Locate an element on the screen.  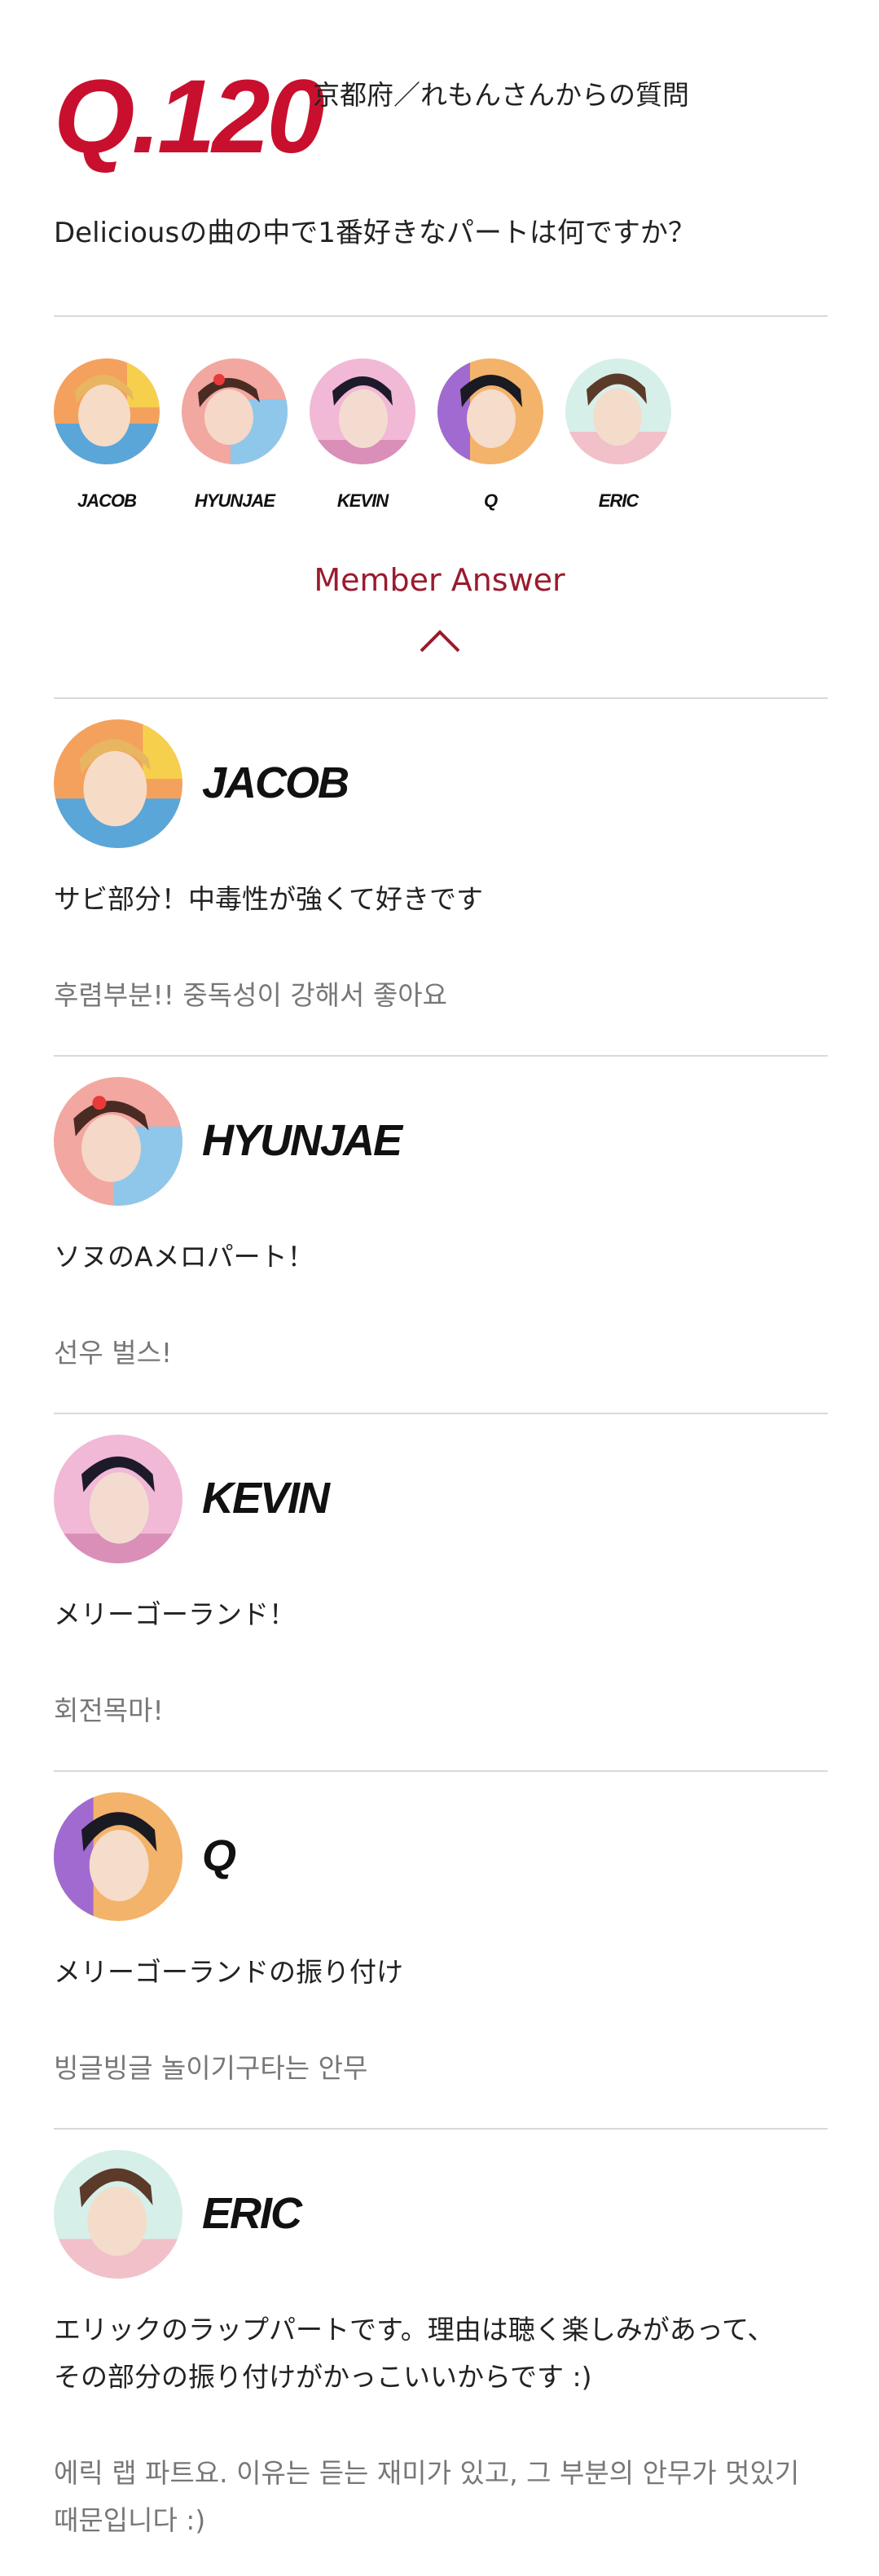
answer-japanese-line: エリックのラップパートです。理由は聴く楽しみがあって、 is located at coordinates (414, 2329).